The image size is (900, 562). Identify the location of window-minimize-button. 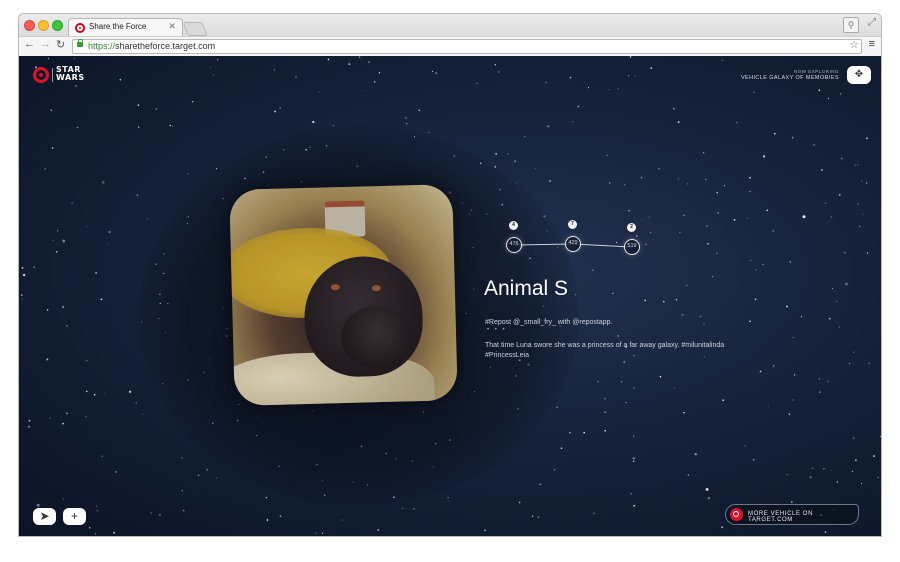
(43, 25).